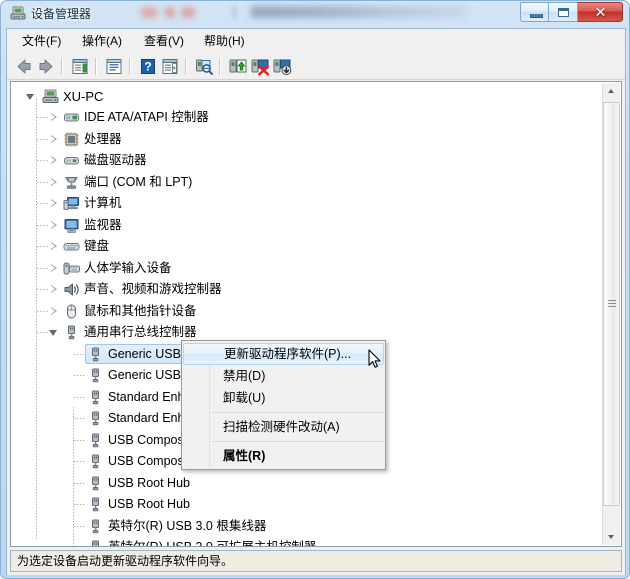 The image size is (630, 579). Describe the element at coordinates (54, 333) in the screenshot. I see `expander-expanded` at that location.